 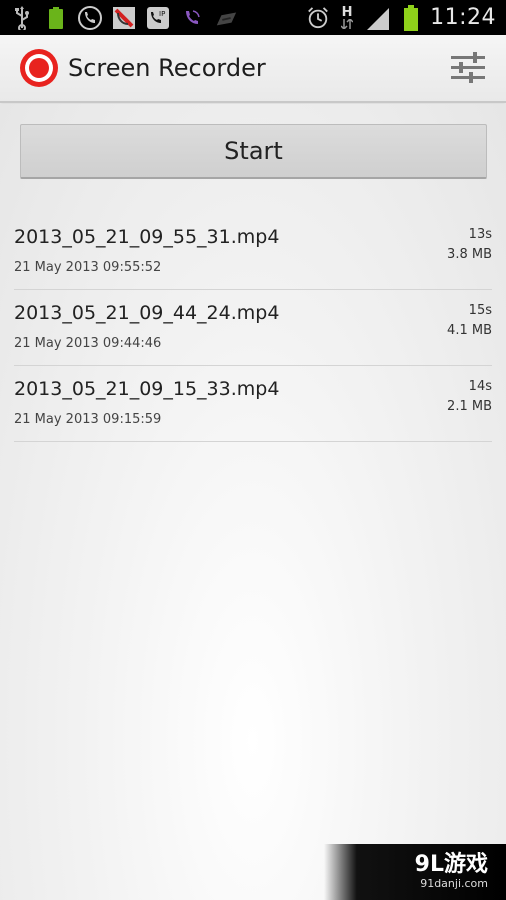 I want to click on alarm-icon, so click(x=318, y=18).